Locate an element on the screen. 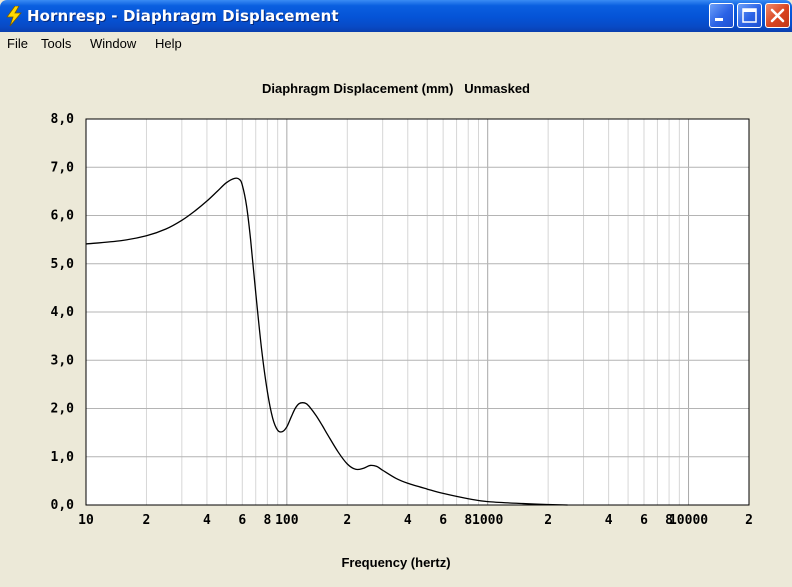 This screenshot has height=587, width=792. y-tick-label: 4,0 is located at coordinates (63, 312).